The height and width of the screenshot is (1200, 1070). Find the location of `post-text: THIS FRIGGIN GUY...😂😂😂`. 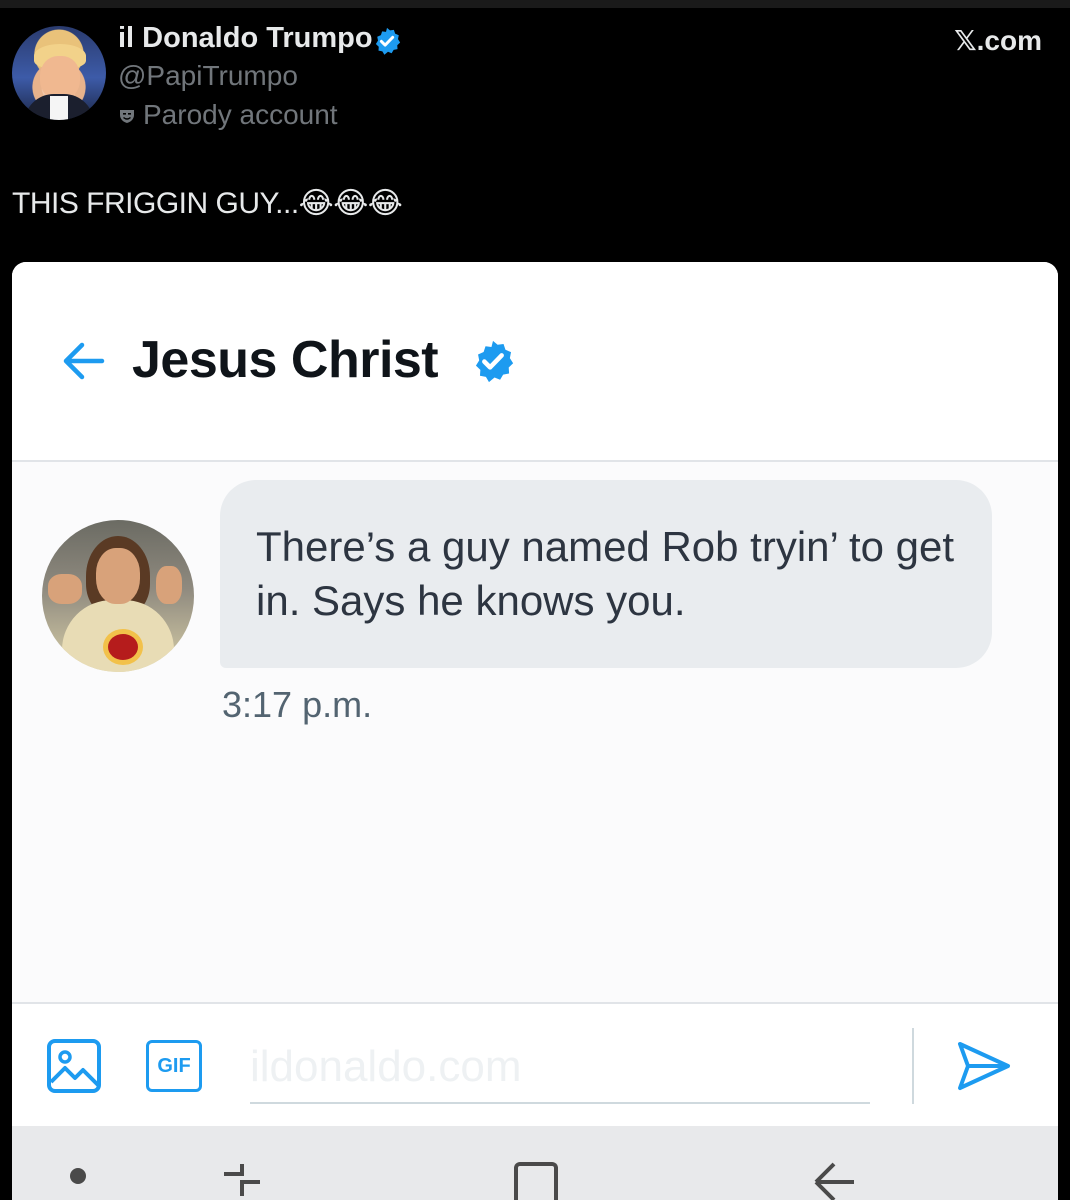

post-text: THIS FRIGGIN GUY...😂😂😂 is located at coordinates (207, 203).